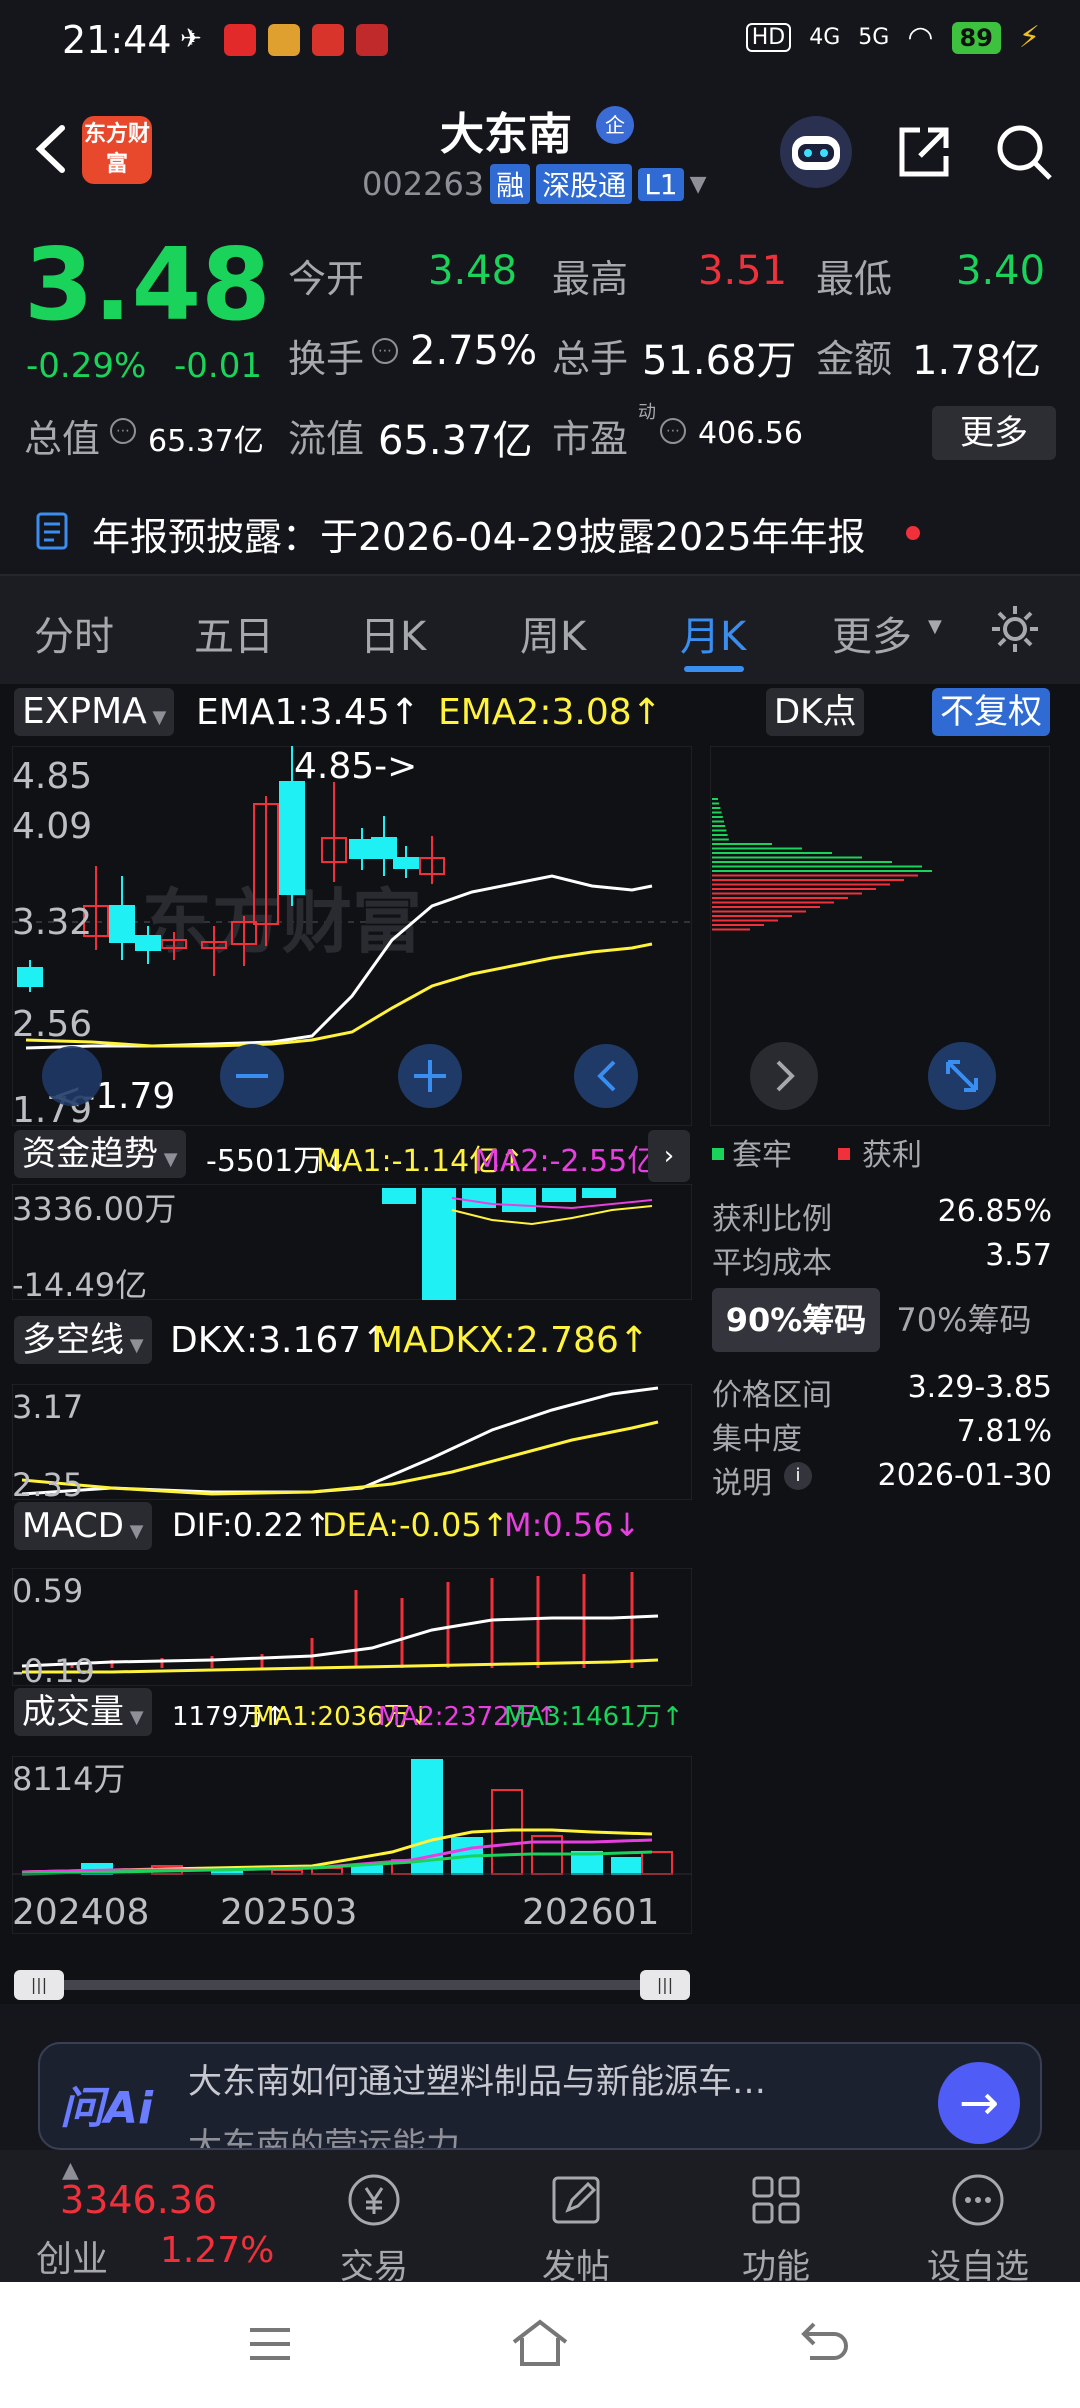 The image size is (1080, 2408). Describe the element at coordinates (976, 37) in the screenshot. I see `battery-icon: 89` at that location.